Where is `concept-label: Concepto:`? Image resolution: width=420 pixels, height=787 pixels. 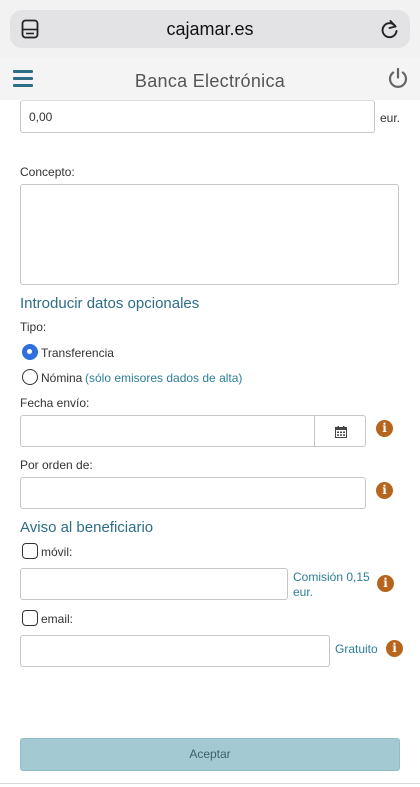
concept-label: Concepto: is located at coordinates (47, 172).